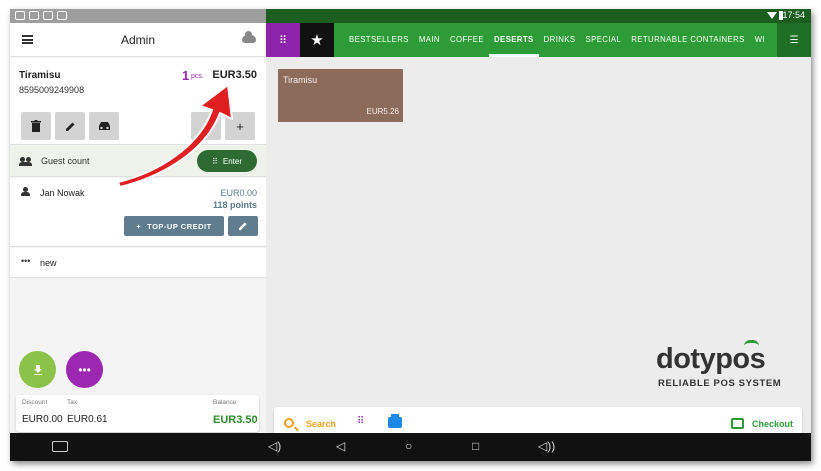 The width and height of the screenshot is (821, 471). What do you see at coordinates (72, 402) in the screenshot?
I see `tax-label: Tax` at bounding box center [72, 402].